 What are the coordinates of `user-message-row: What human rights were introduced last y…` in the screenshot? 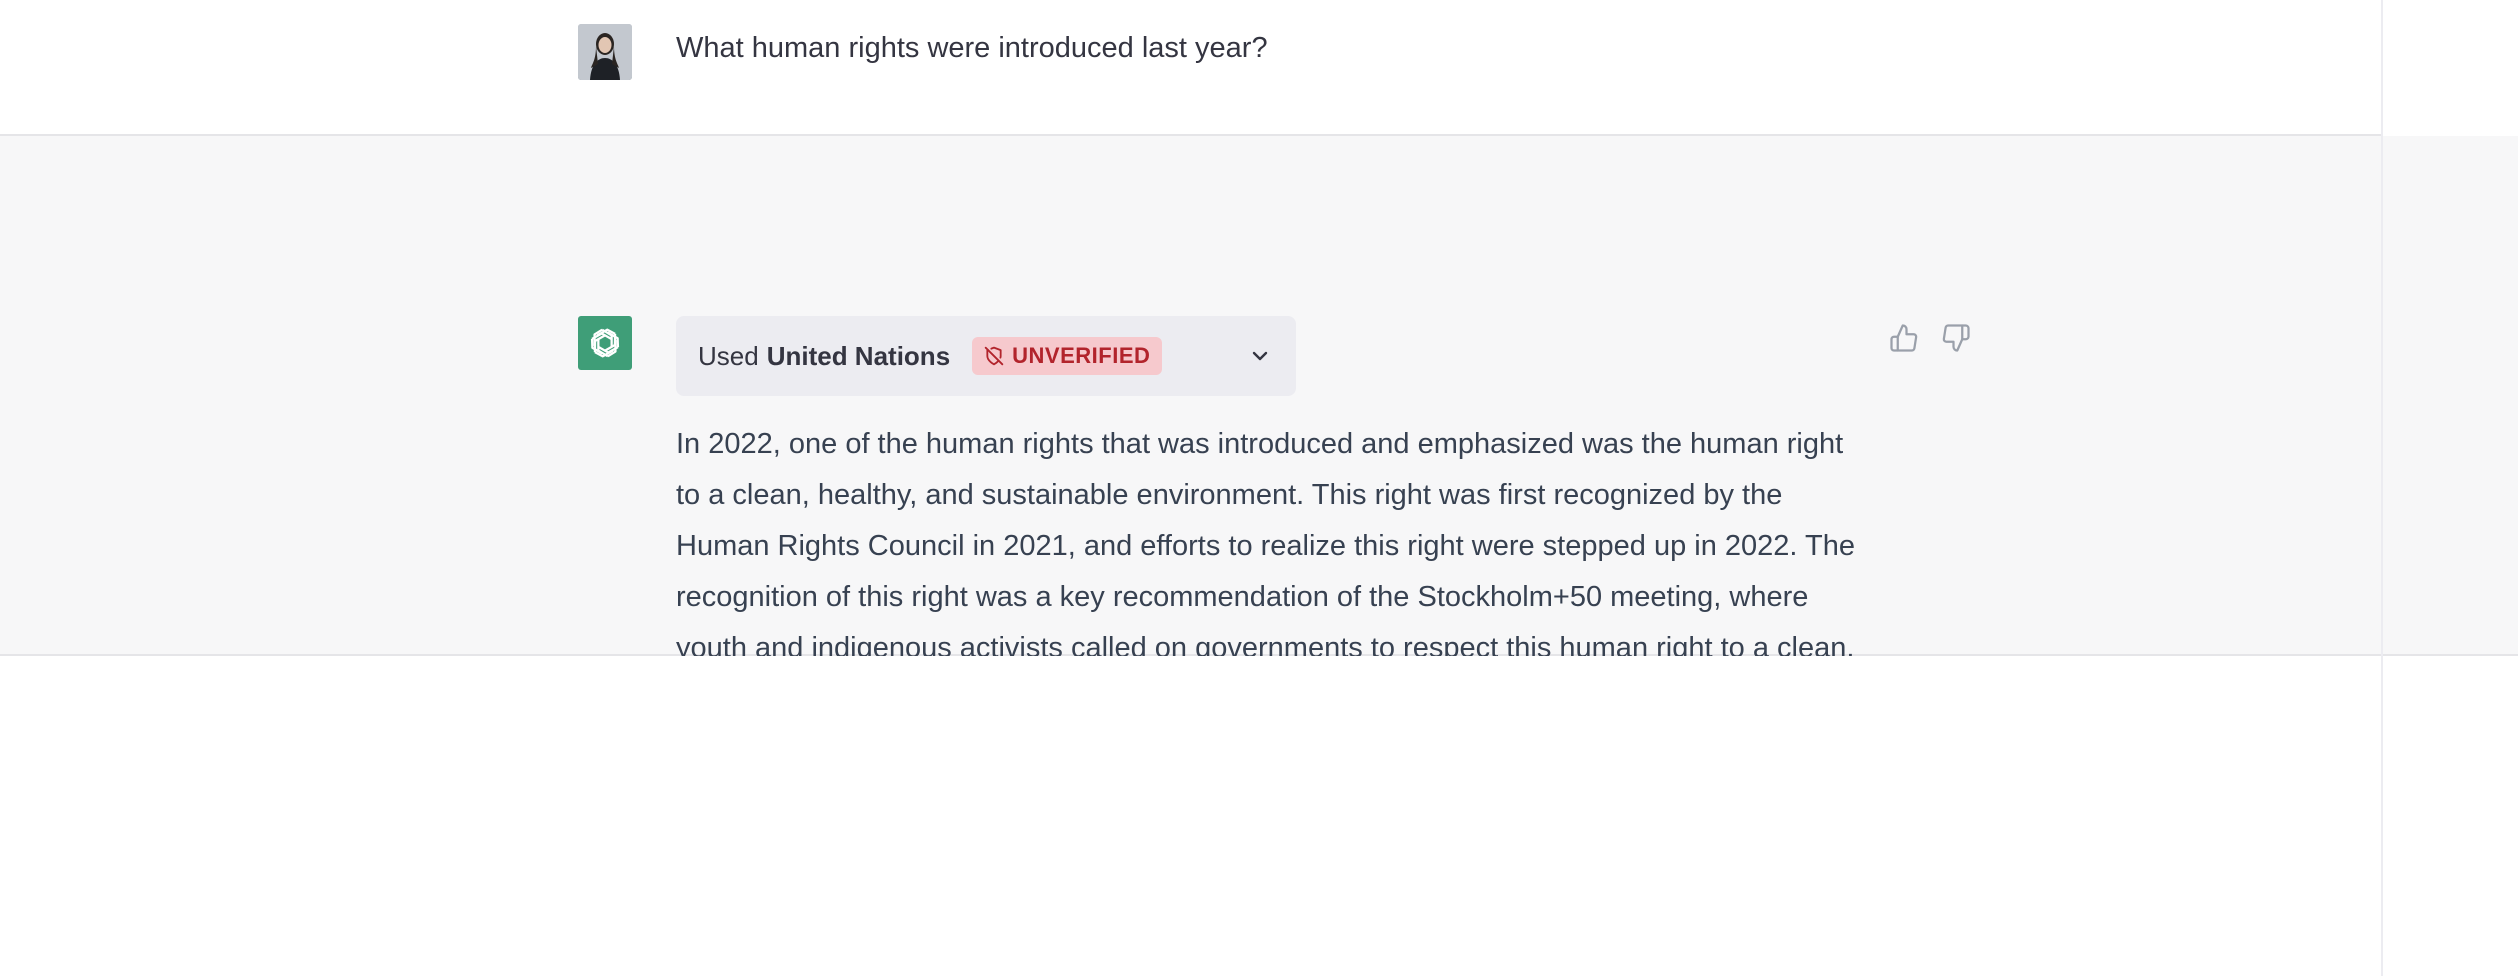 It's located at (1190, 68).